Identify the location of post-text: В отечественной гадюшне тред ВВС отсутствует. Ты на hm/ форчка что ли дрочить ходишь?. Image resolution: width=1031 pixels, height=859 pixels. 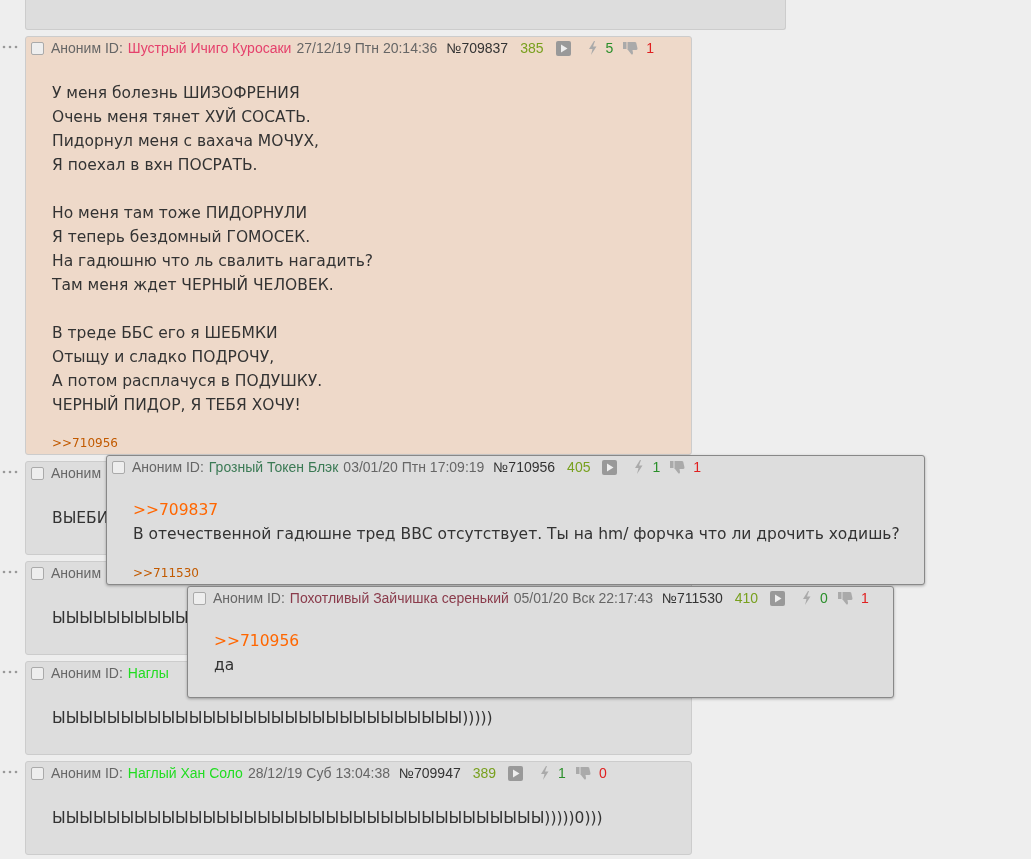
(516, 534).